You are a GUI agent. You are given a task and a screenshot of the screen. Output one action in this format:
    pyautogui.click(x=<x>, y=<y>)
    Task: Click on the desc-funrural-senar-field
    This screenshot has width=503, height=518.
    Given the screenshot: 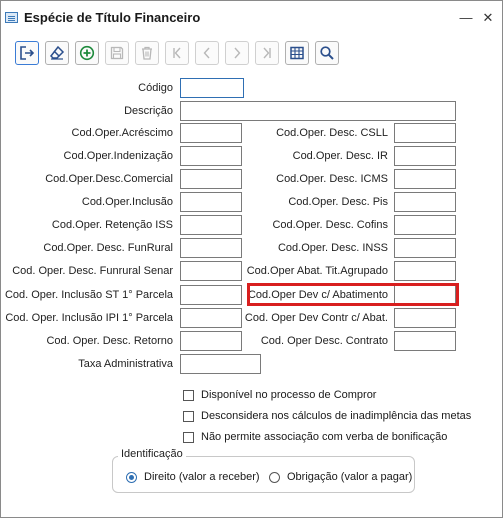 What is the action you would take?
    pyautogui.click(x=211, y=271)
    